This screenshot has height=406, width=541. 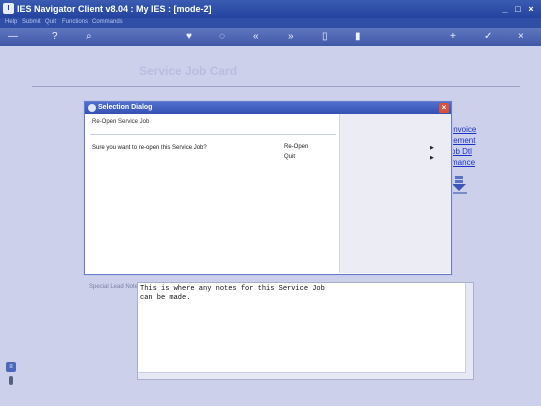 What do you see at coordinates (444, 108) in the screenshot?
I see `dialog-close-button: ×` at bounding box center [444, 108].